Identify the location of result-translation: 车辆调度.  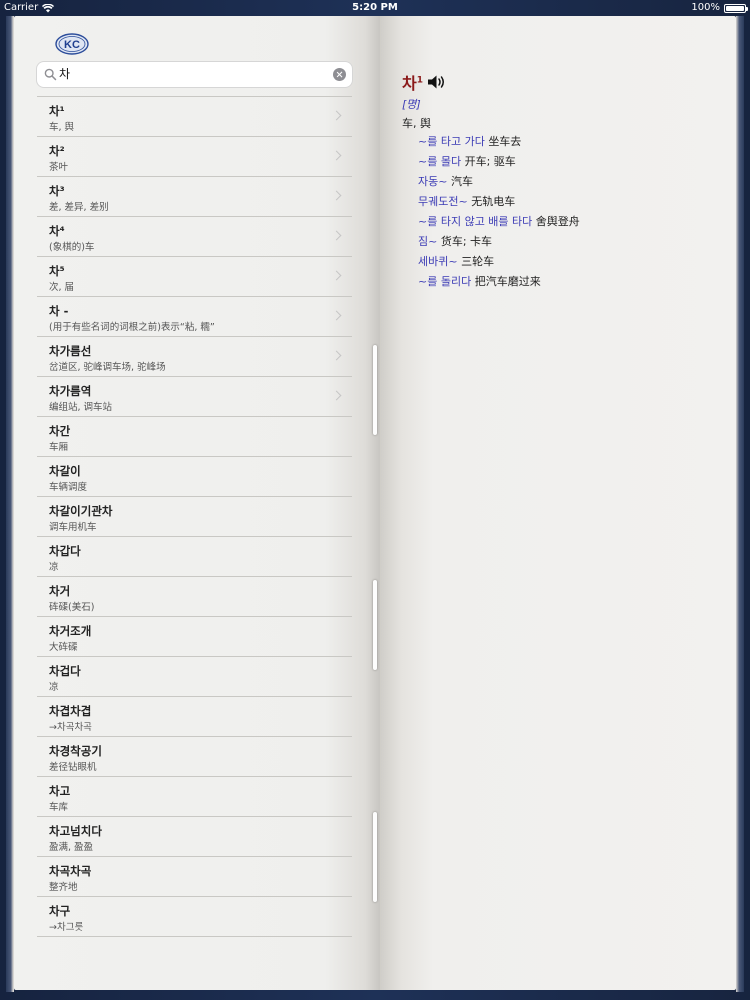
(68, 487).